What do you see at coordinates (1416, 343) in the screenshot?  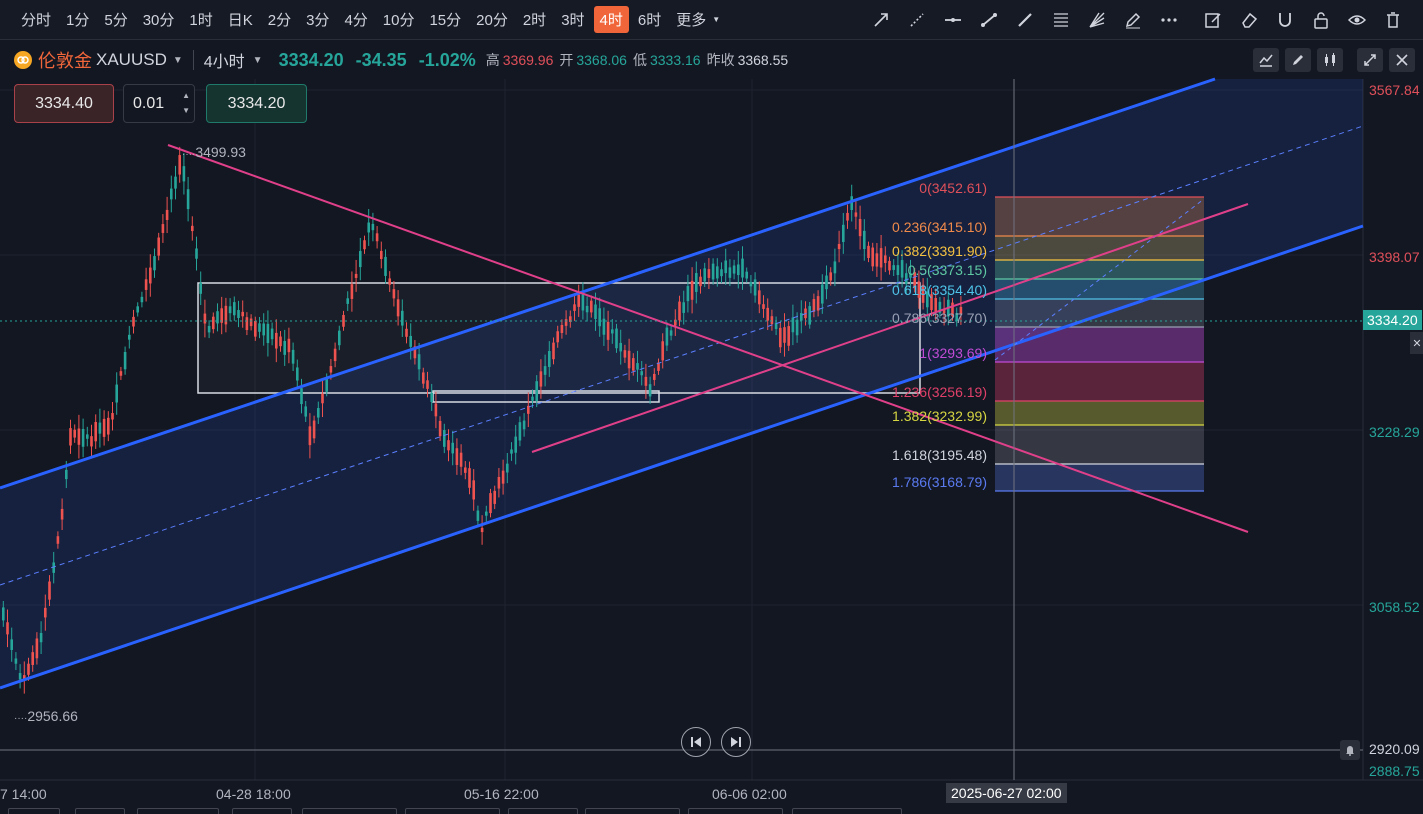 I see `side-collapse-icon: ✕` at bounding box center [1416, 343].